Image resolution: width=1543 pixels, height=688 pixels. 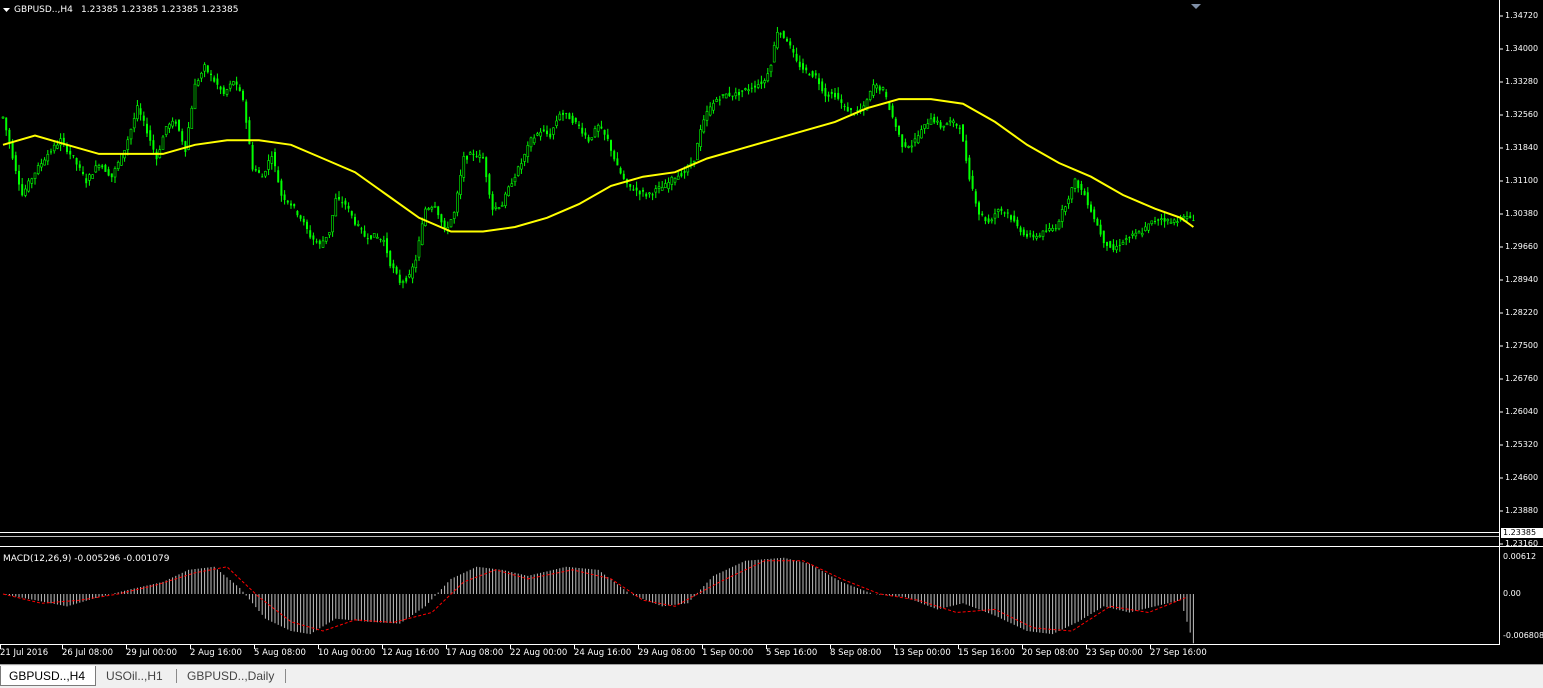 I want to click on tab-usoil-h1: USOil..,H1, so click(x=138, y=676).